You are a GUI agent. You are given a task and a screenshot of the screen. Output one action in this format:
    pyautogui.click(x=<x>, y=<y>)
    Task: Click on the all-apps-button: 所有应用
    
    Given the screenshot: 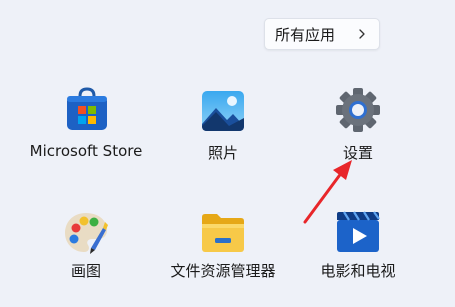 What is the action you would take?
    pyautogui.click(x=322, y=34)
    